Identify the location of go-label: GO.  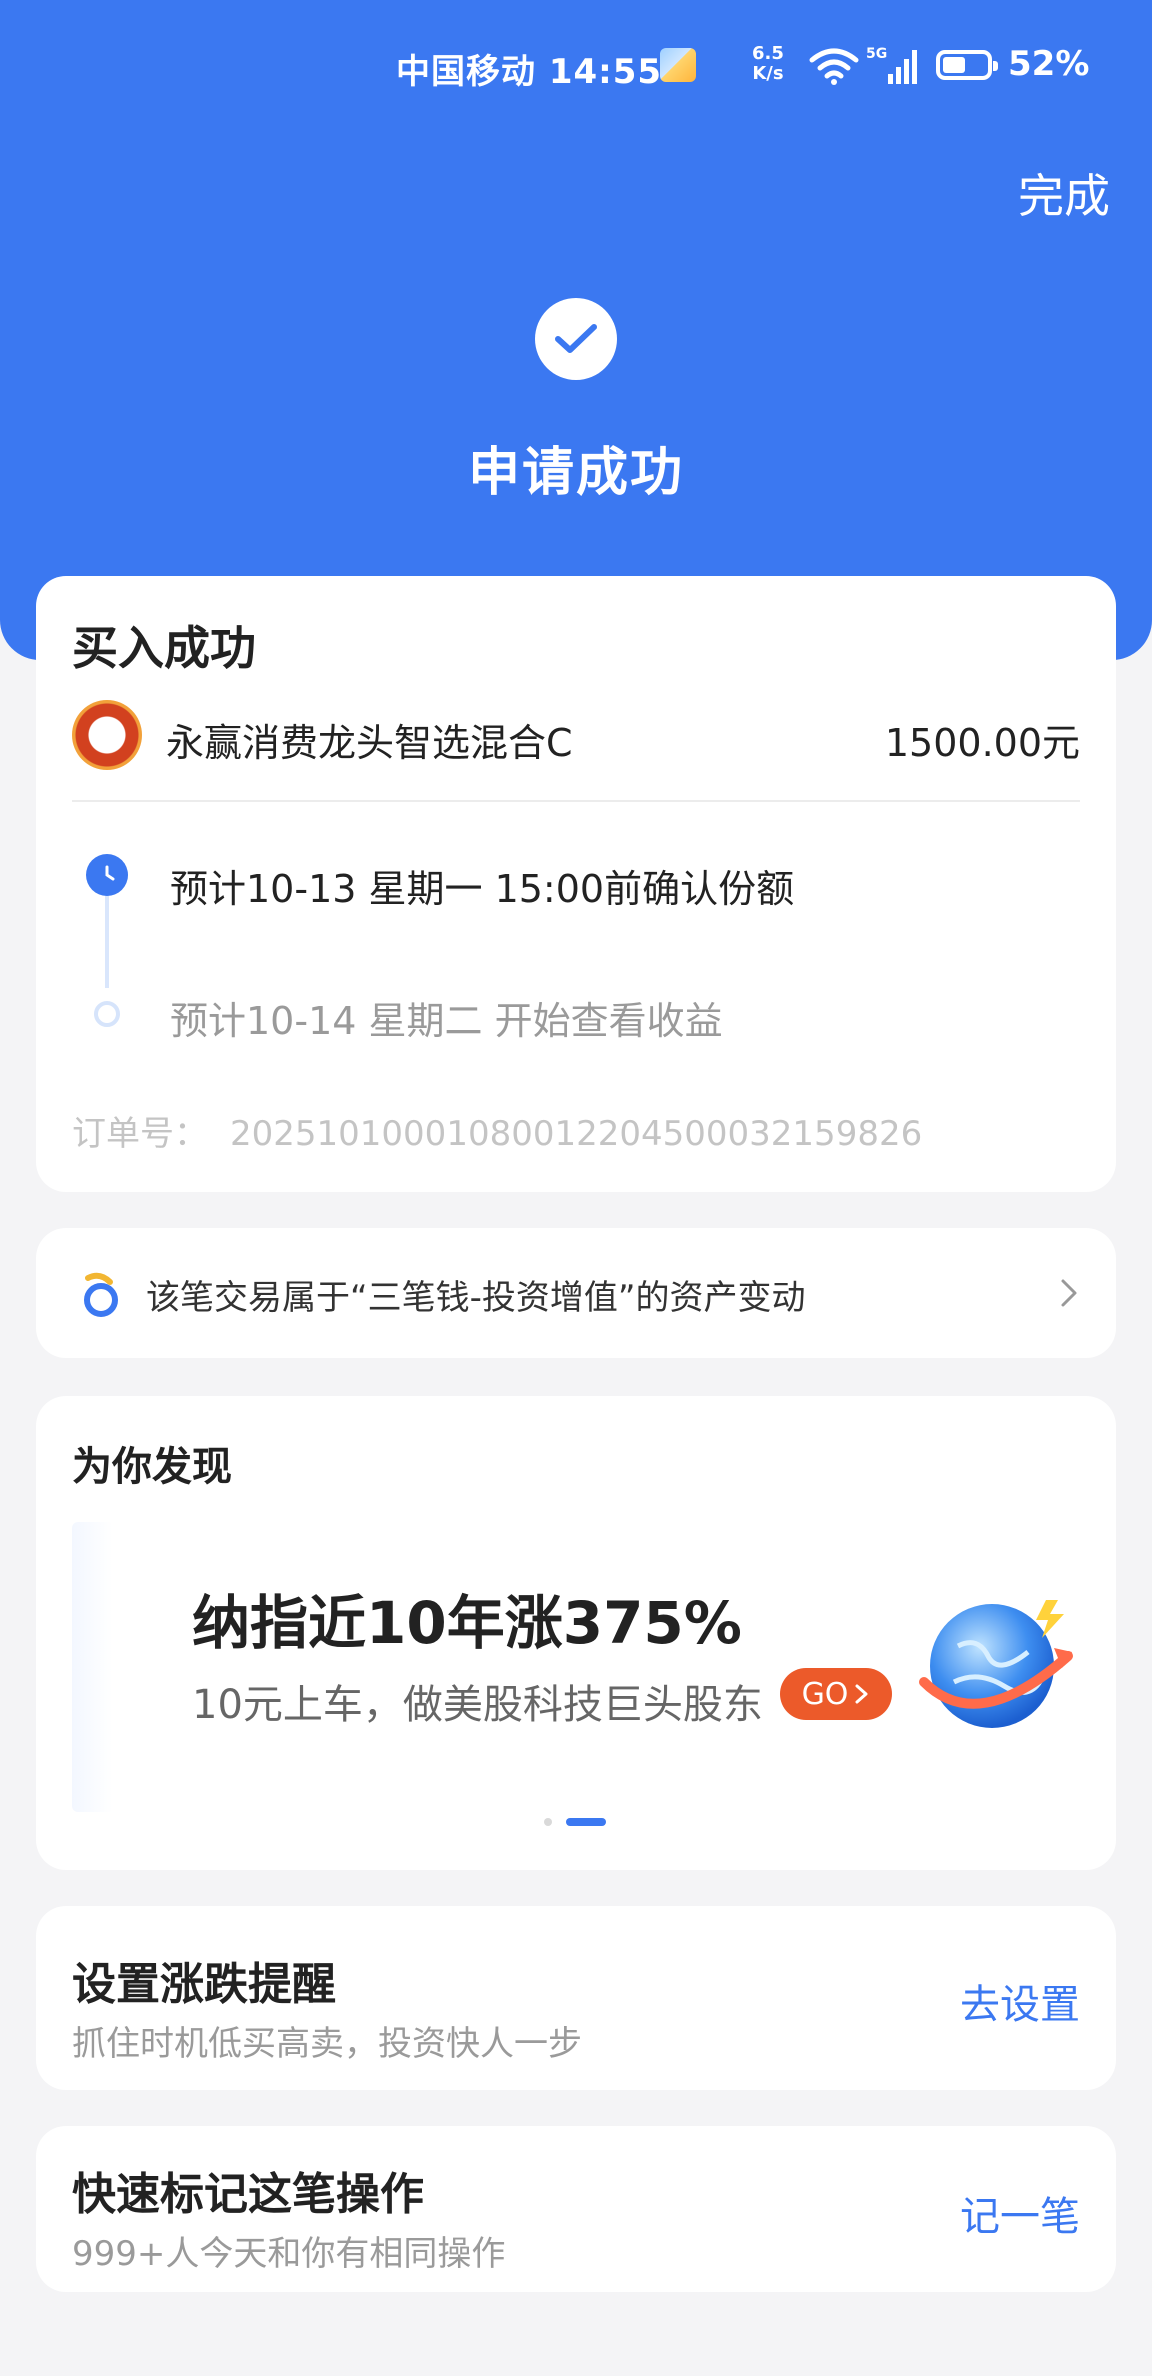
(825, 1694).